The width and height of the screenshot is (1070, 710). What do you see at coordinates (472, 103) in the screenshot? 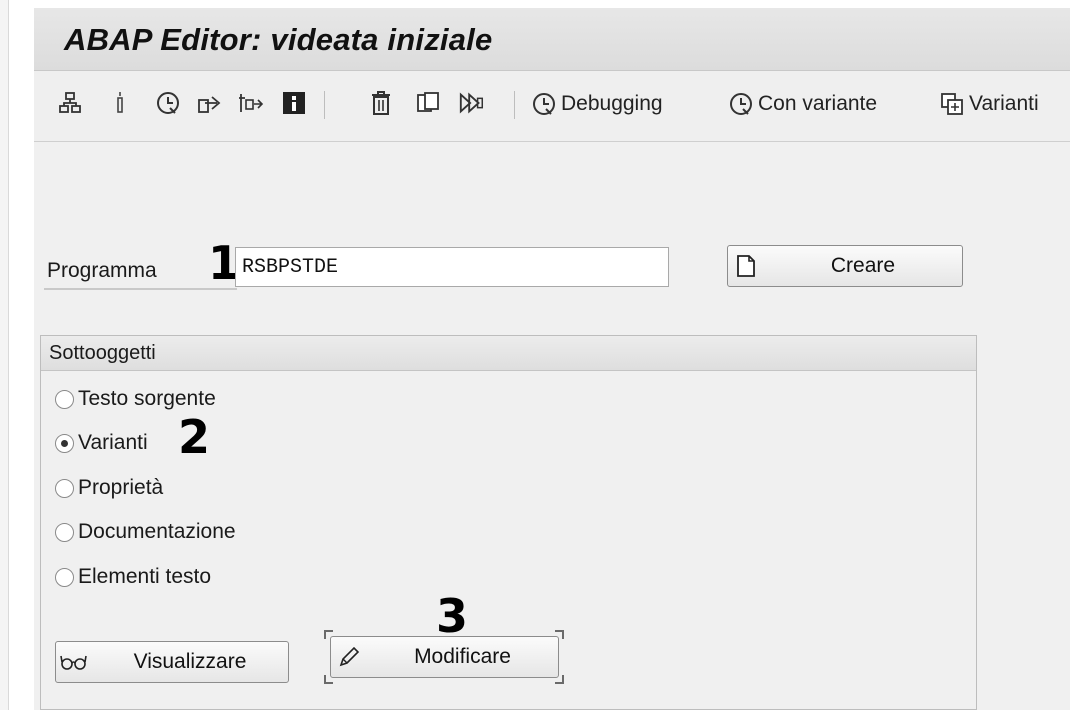
I see `activate-icon` at bounding box center [472, 103].